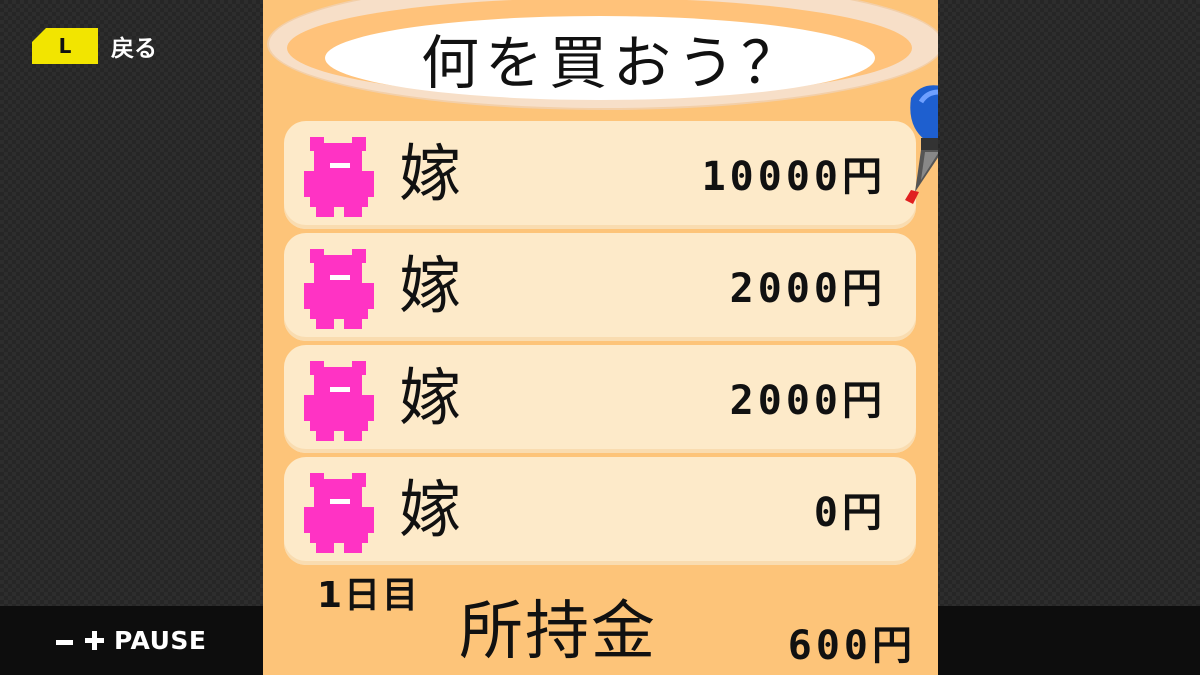 This screenshot has width=1200, height=675. I want to click on back-label: 戻る, so click(134, 49).